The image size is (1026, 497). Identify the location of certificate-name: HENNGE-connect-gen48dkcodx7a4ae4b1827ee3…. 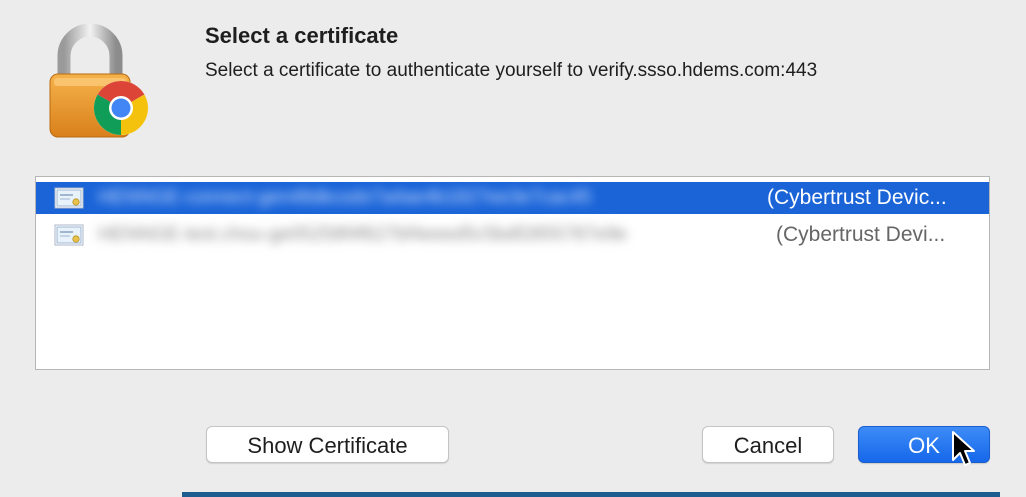
(345, 197).